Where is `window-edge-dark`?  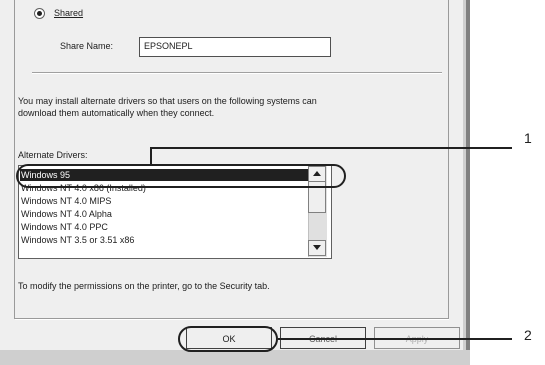 window-edge-dark is located at coordinates (468, 182).